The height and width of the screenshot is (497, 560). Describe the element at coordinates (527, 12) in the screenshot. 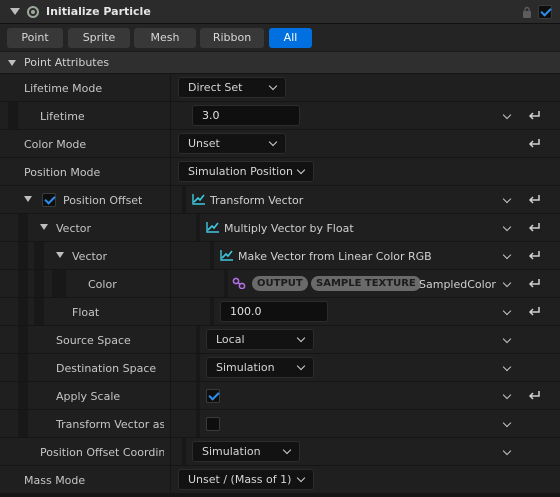

I see `lock-icon` at that location.